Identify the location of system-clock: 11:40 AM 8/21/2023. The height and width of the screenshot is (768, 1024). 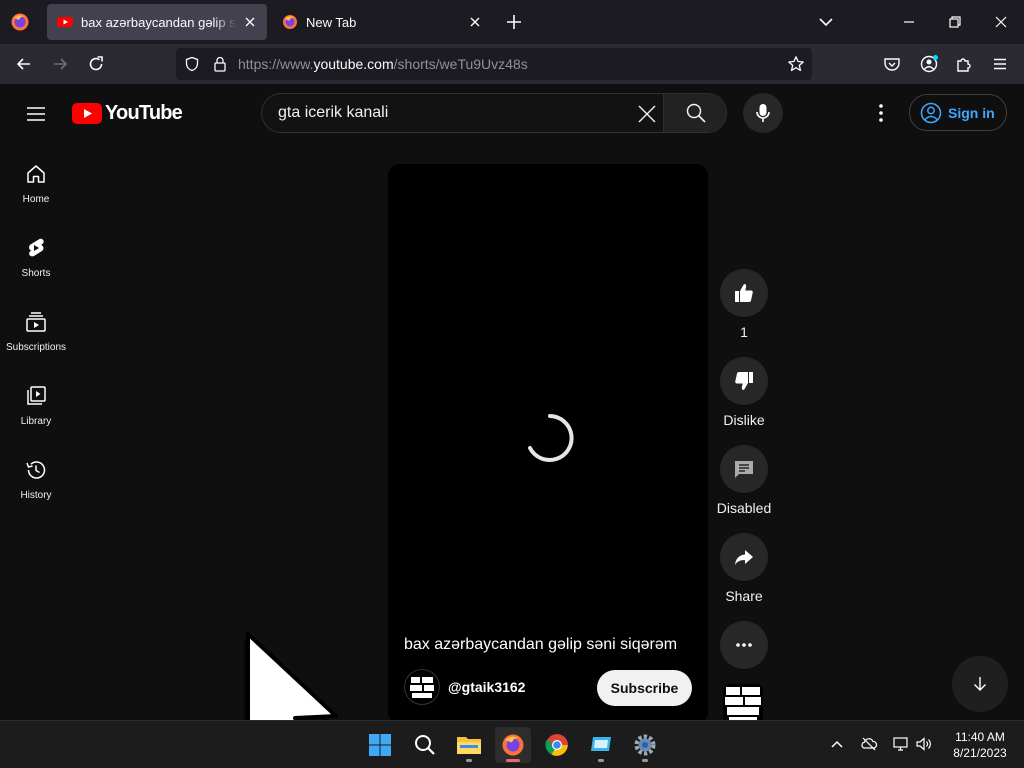
(980, 745).